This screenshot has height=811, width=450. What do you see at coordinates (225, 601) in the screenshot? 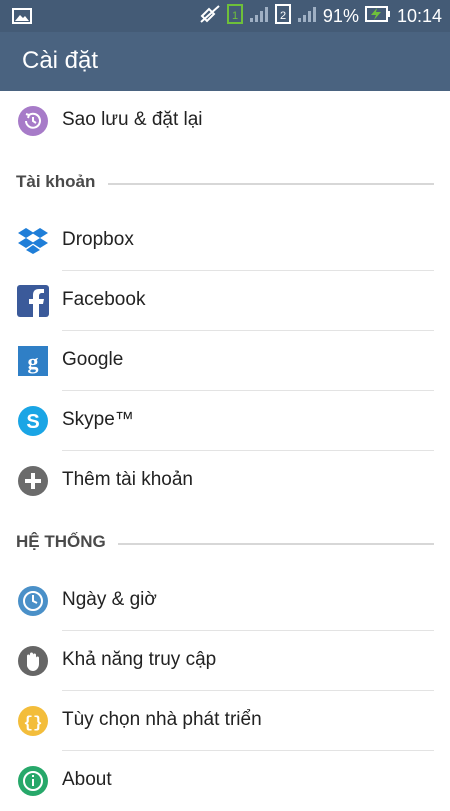
I see `settings-item-date-time: Ngày & giờ` at bounding box center [225, 601].